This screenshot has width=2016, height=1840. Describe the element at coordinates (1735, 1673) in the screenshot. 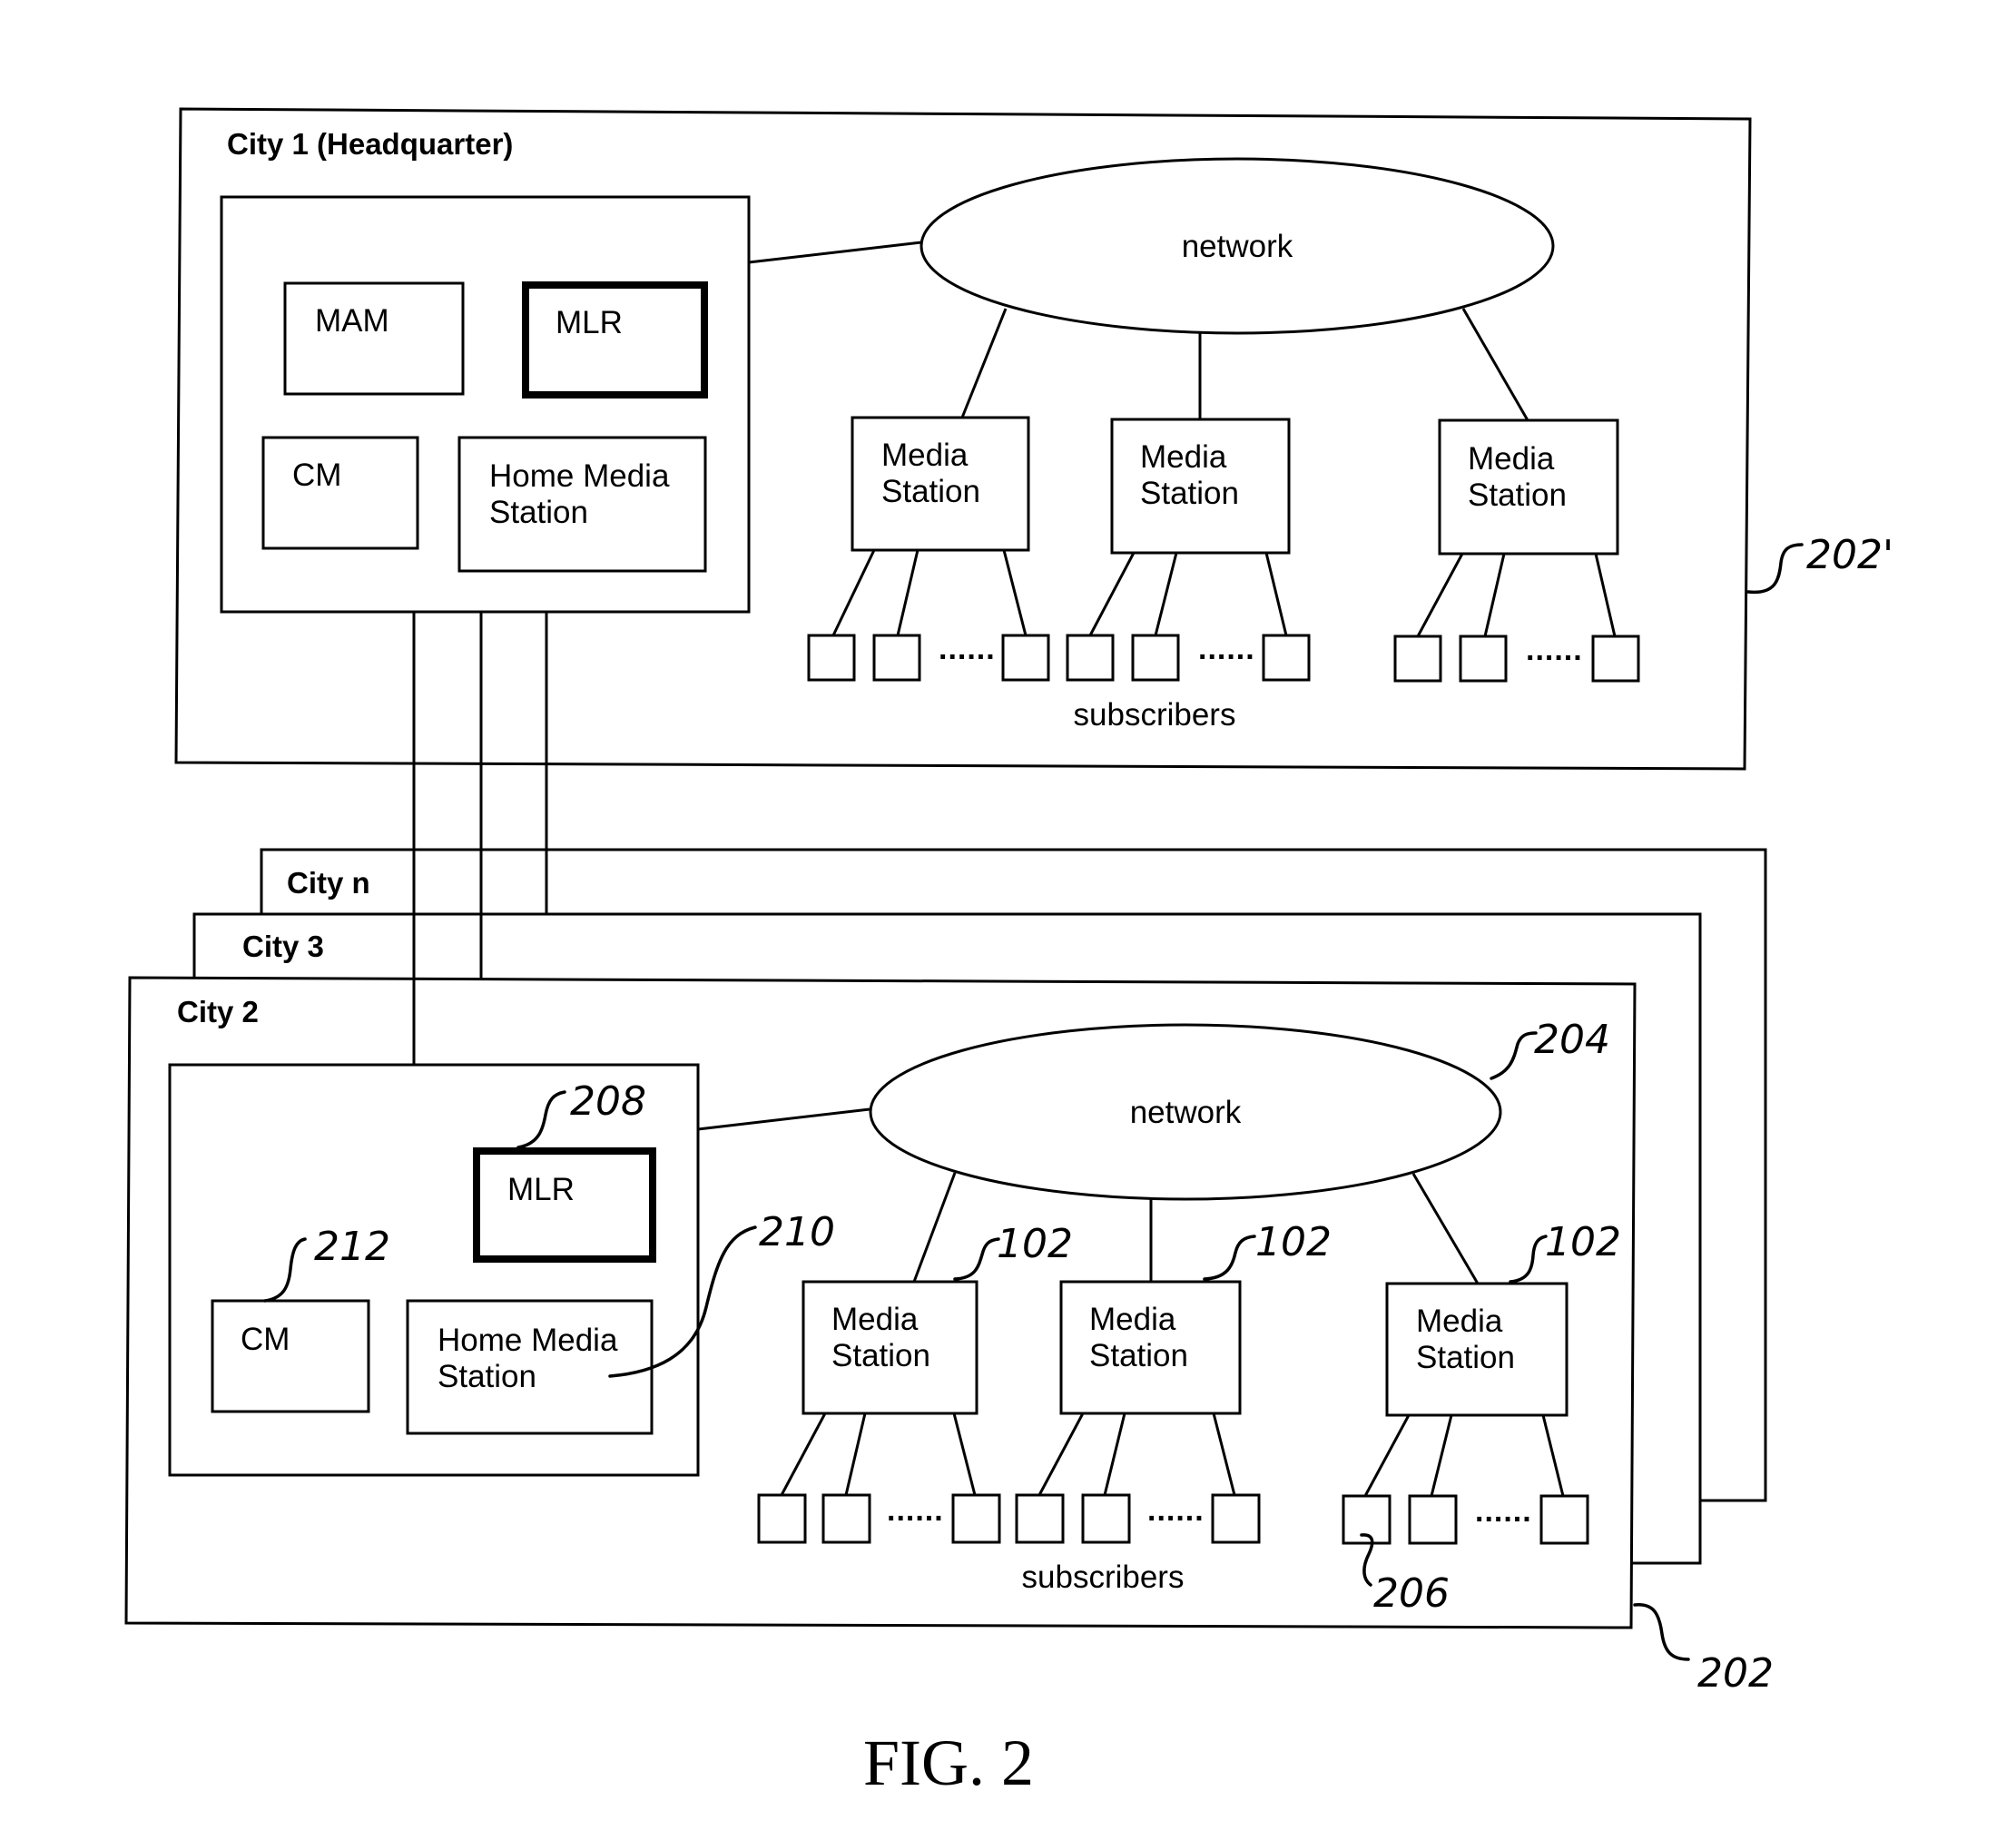

I see `city2-ref-label: 202` at that location.